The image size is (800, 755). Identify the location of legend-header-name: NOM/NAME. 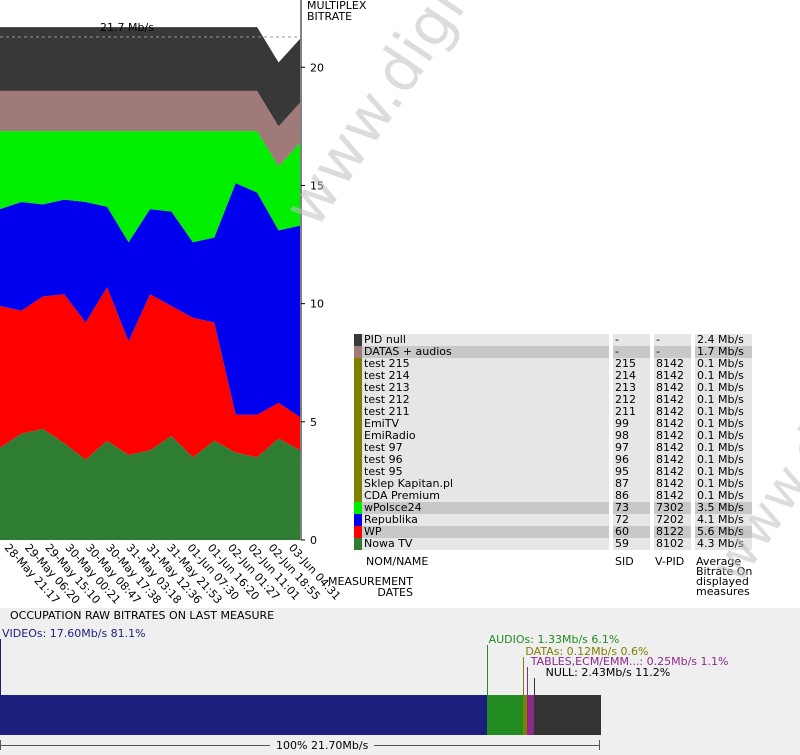
(397, 561).